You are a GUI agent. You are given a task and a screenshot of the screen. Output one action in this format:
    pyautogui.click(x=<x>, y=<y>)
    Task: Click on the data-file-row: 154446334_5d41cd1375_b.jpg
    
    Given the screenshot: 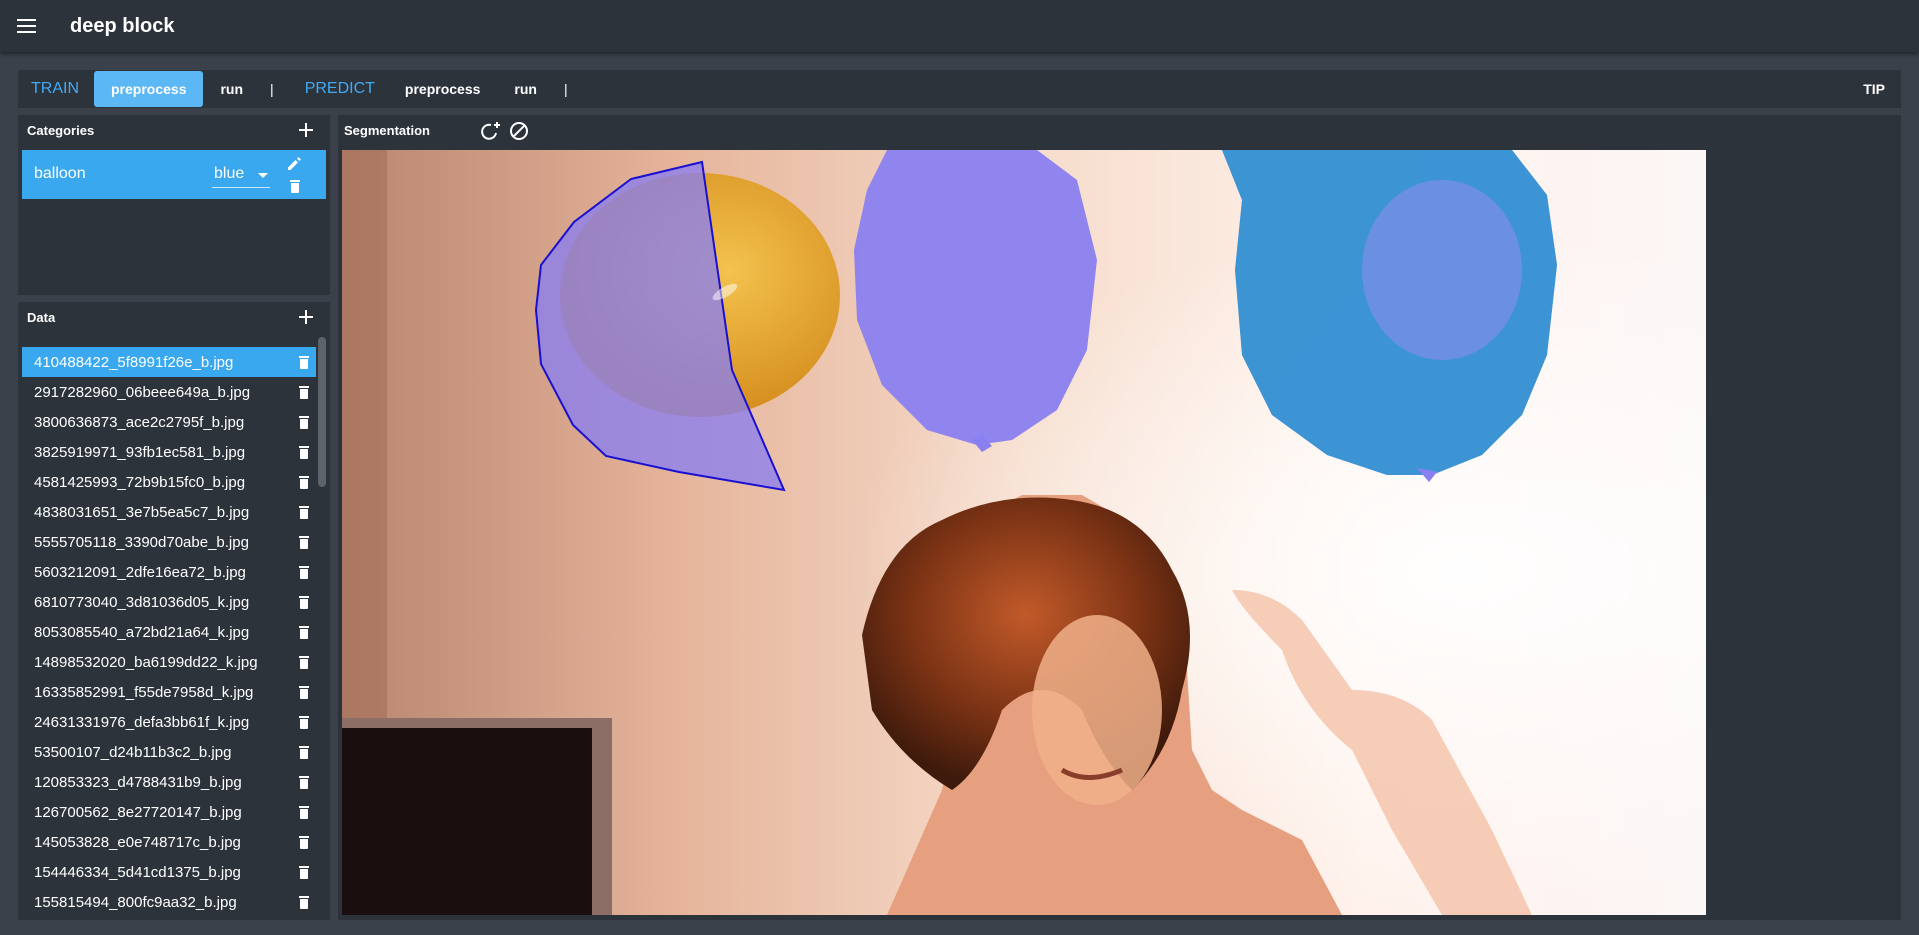 What is the action you would take?
    pyautogui.click(x=169, y=872)
    